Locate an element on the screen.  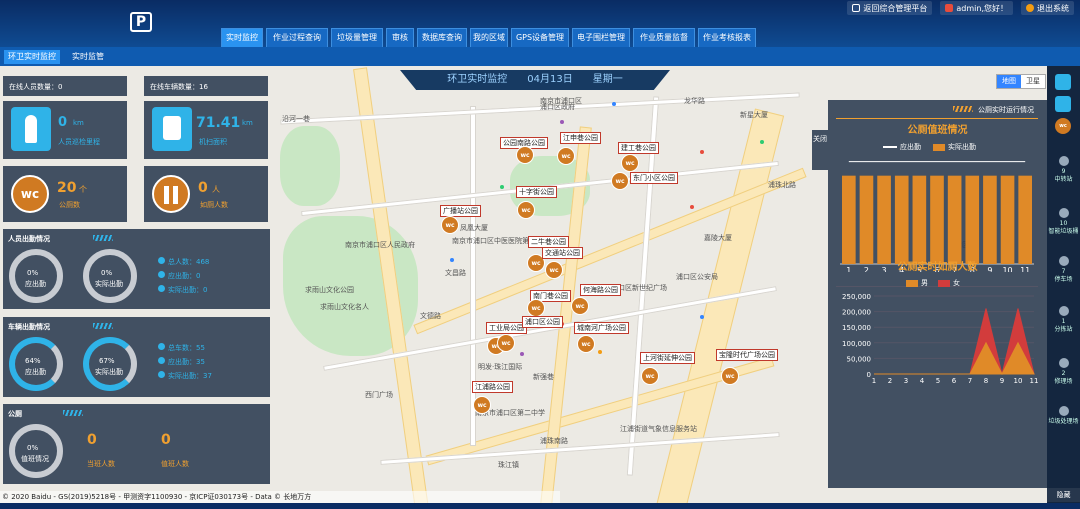
header-decoration is located at coordinates (963, 109).